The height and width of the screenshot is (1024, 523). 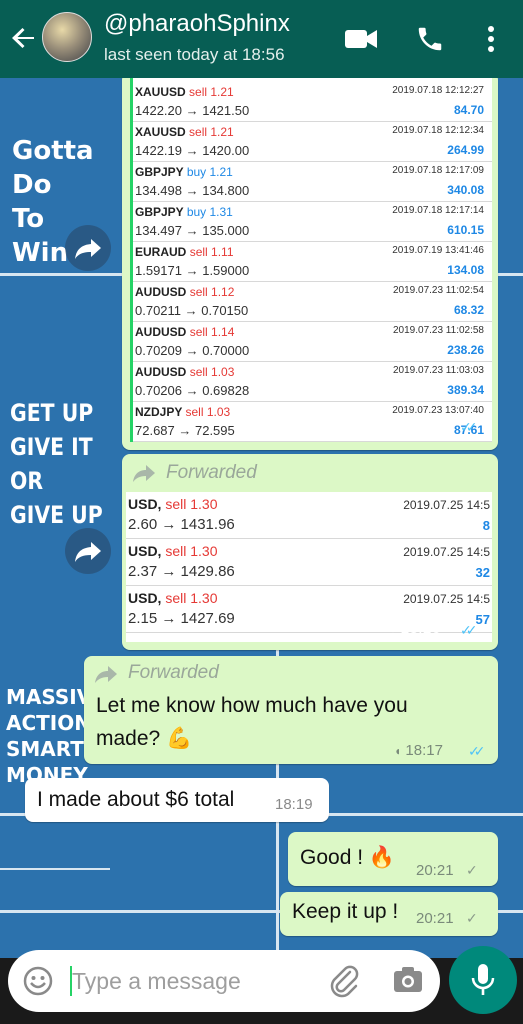 What do you see at coordinates (144, 738) in the screenshot?
I see `message-text-line: made? 💪` at bounding box center [144, 738].